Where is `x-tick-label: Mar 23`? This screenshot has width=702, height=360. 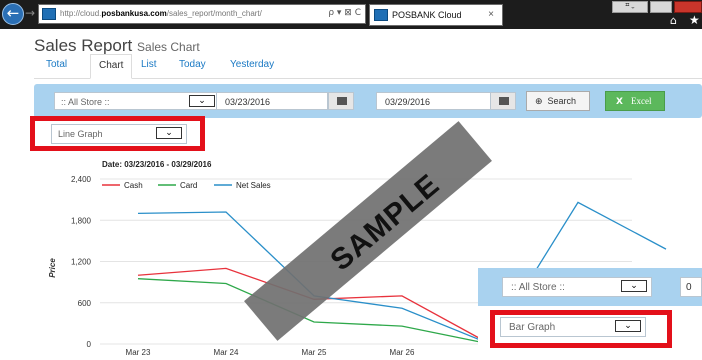
x-tick-label: Mar 23 is located at coordinates (138, 352).